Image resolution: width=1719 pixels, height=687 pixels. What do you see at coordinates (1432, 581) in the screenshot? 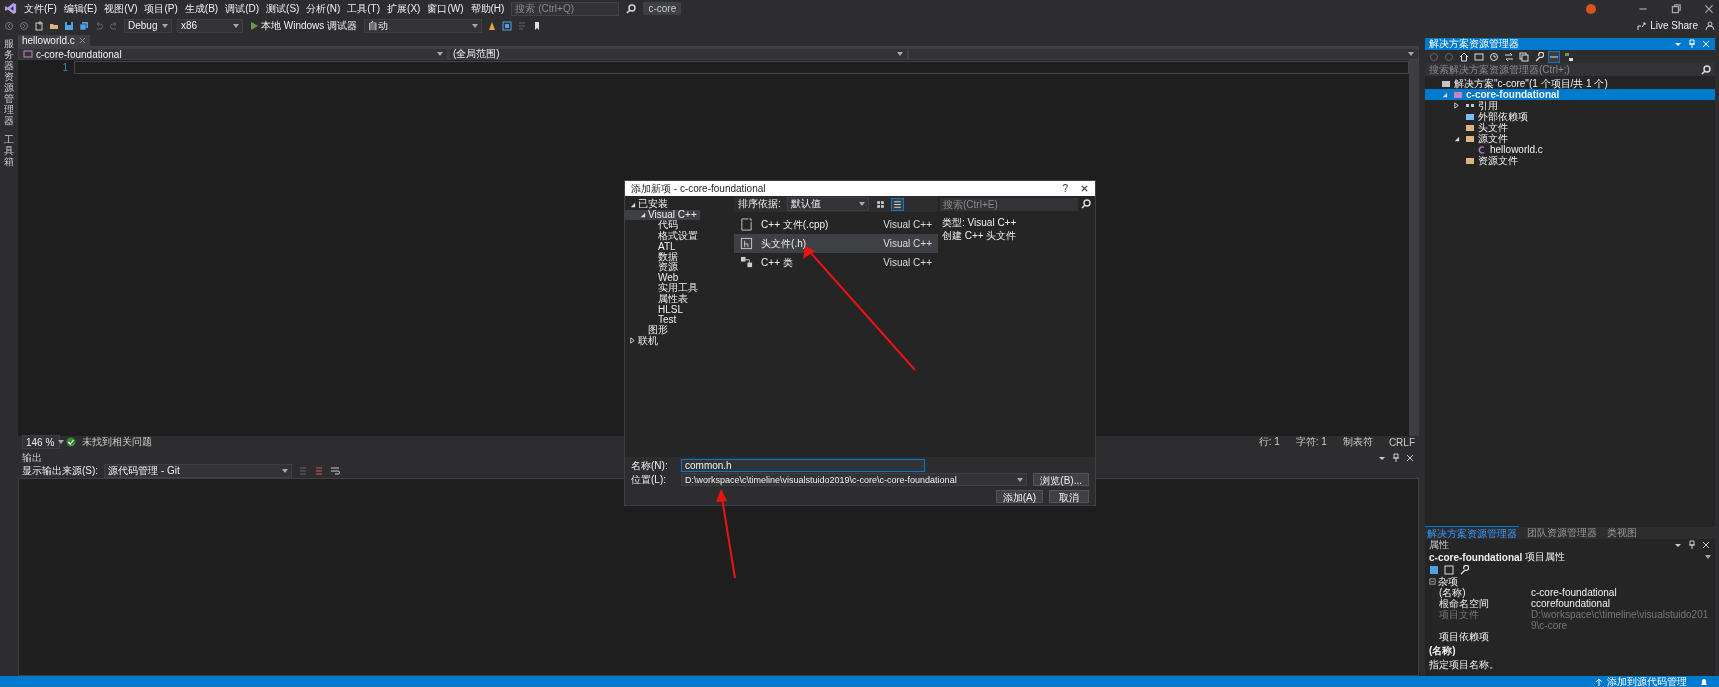
I see `collapse-box-icon` at bounding box center [1432, 581].